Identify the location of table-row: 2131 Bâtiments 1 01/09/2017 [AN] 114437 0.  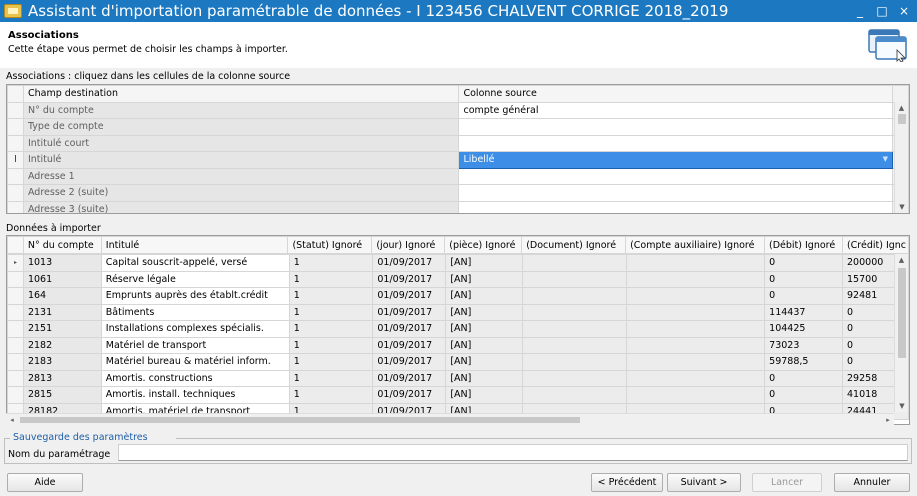
(458, 312).